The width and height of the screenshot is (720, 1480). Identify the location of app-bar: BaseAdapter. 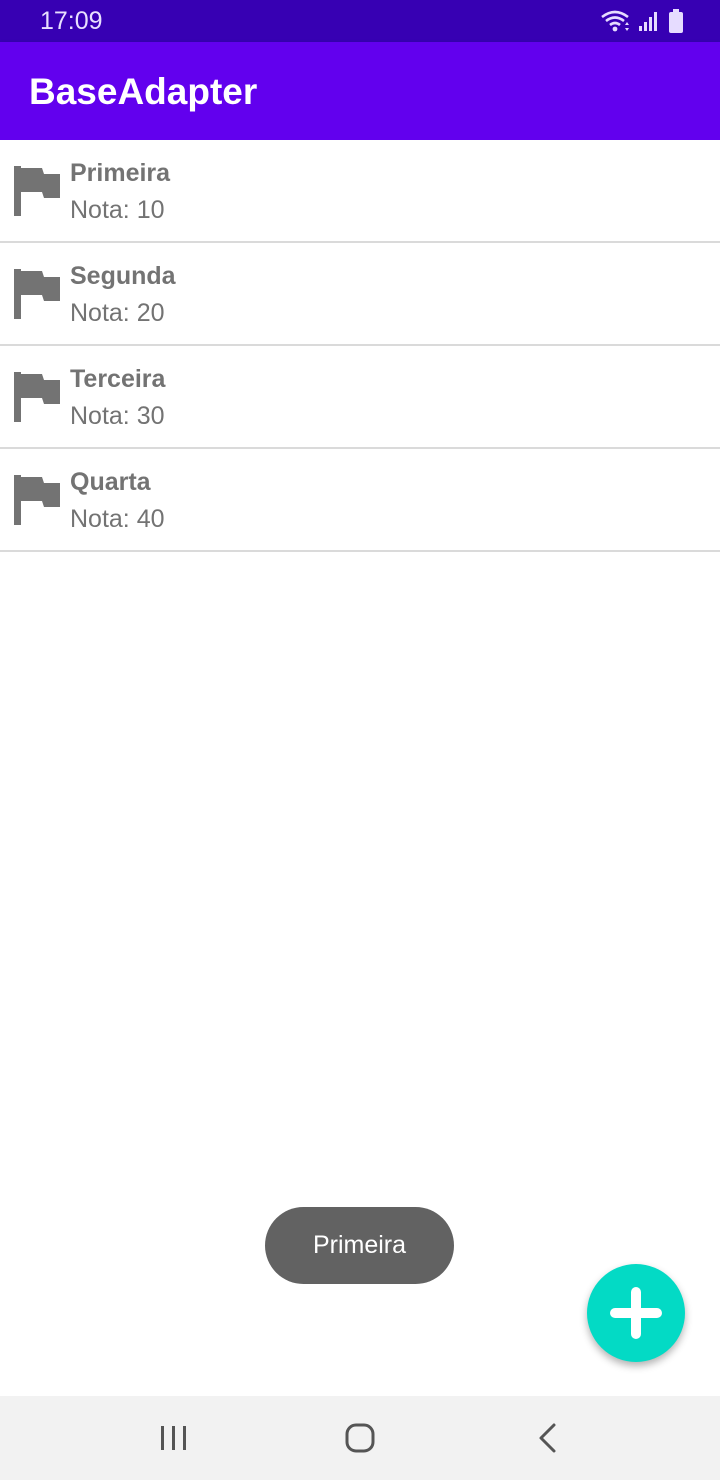
(360, 91).